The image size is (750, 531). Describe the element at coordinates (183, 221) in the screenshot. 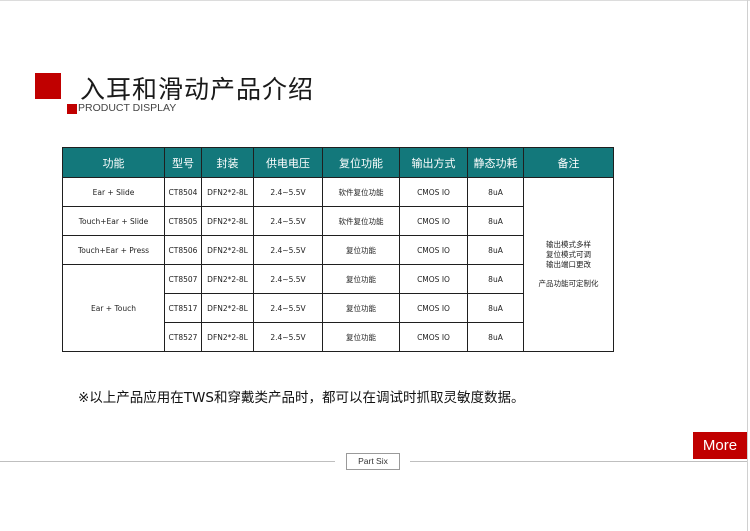

I see `cell-model: CT8505` at that location.